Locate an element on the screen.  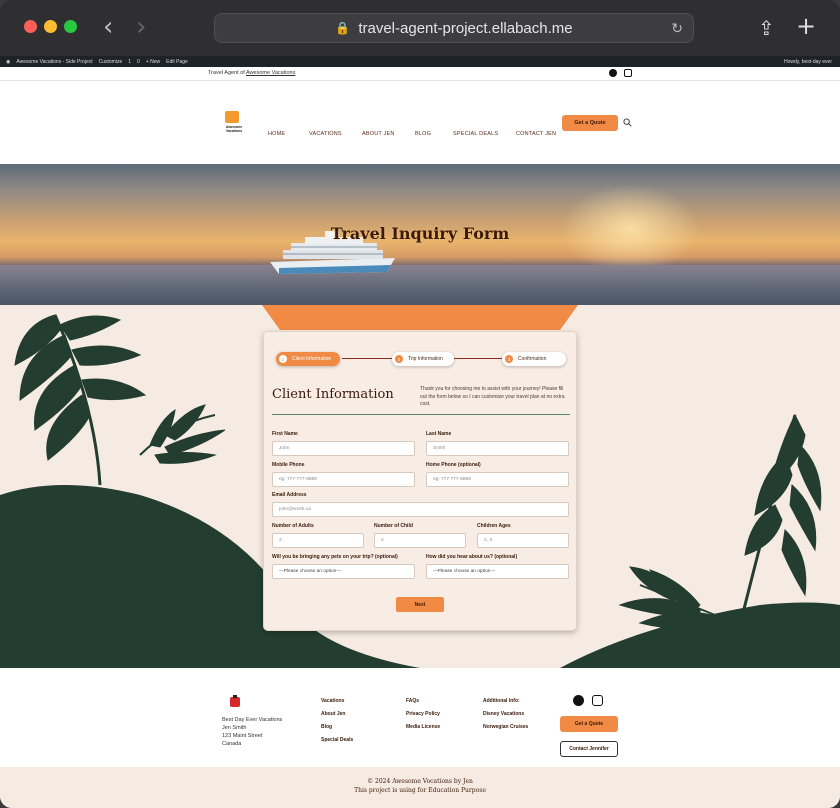
adults-input: 2 is located at coordinates (318, 540).